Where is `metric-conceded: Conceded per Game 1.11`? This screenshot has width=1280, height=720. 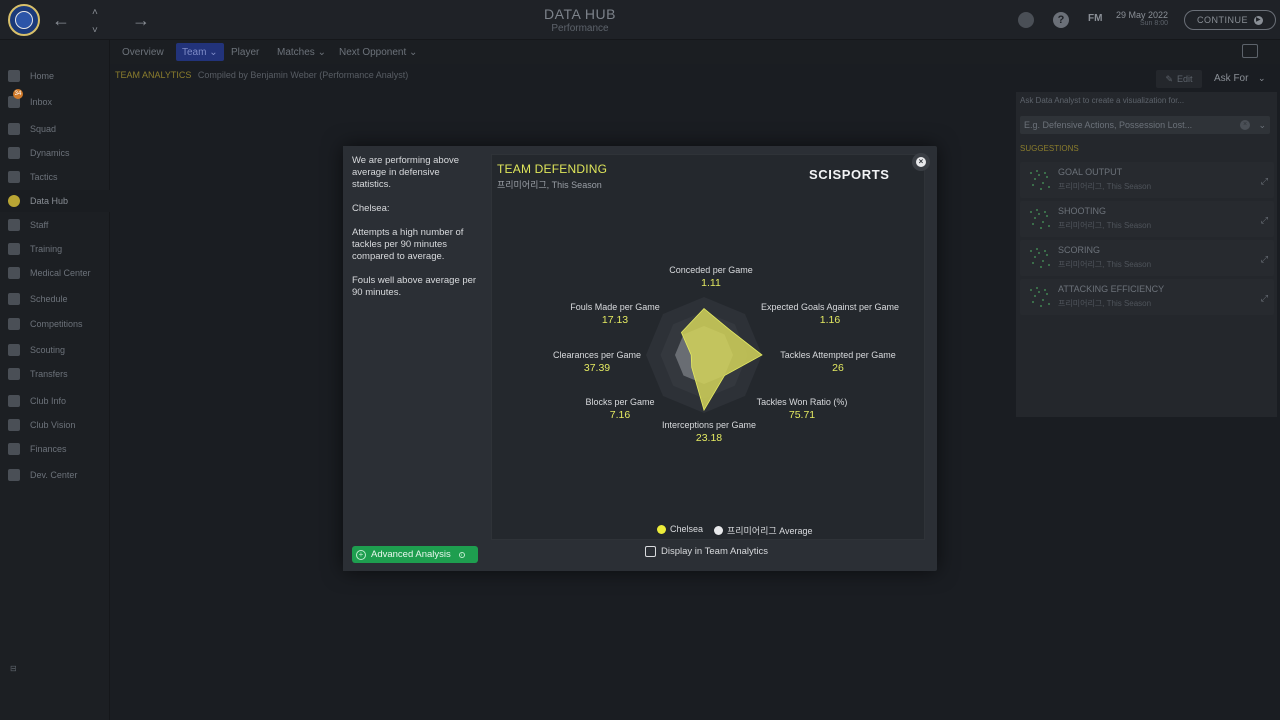
metric-conceded: Conceded per Game 1.11 is located at coordinates (711, 277).